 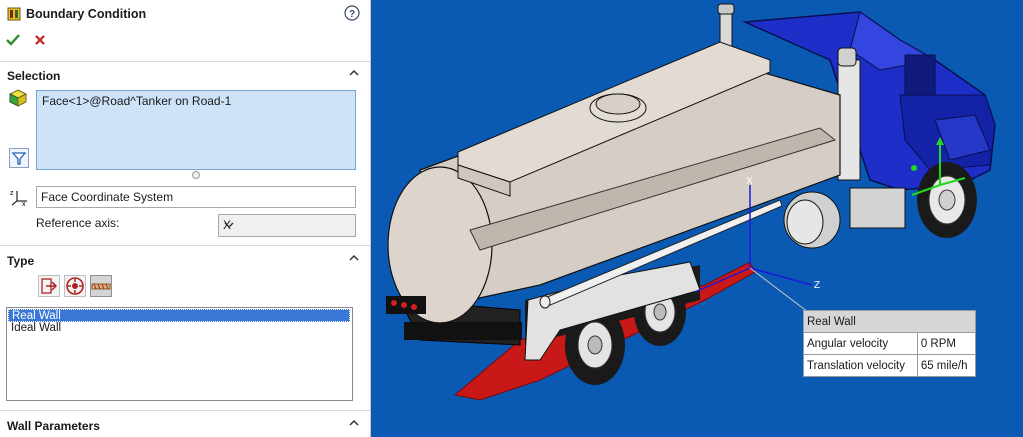 I want to click on resize-handle, so click(x=196, y=175).